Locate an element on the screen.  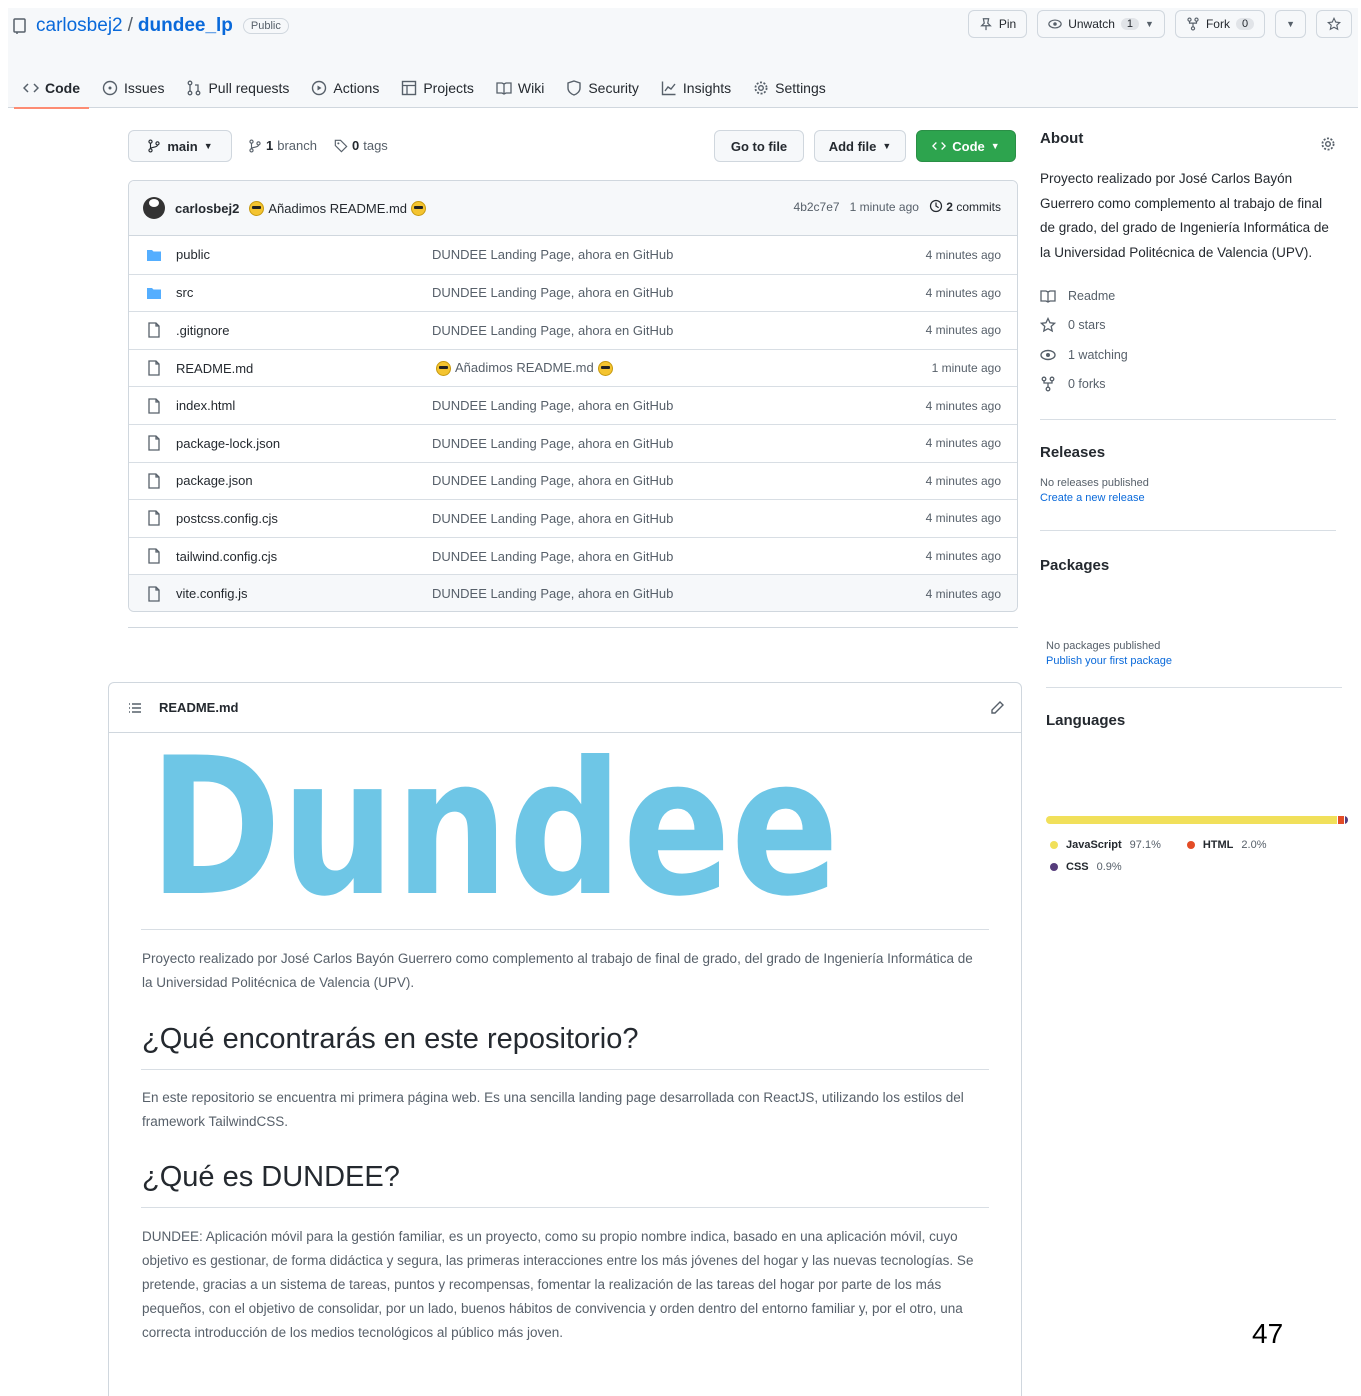
forks-link: 0 forks is located at coordinates (1190, 385).